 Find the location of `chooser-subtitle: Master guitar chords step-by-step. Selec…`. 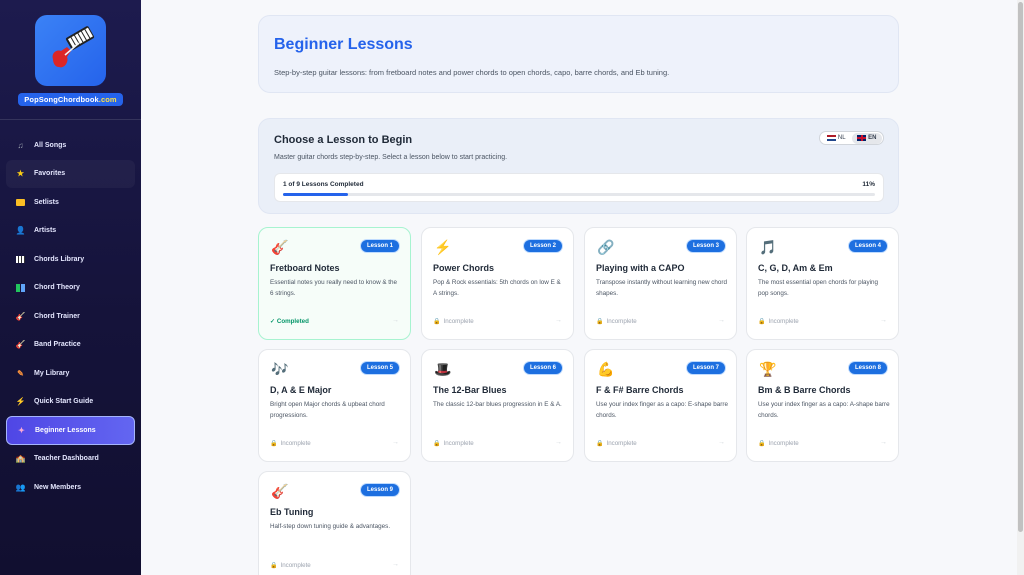

chooser-subtitle: Master guitar chords step-by-step. Selec… is located at coordinates (391, 157).